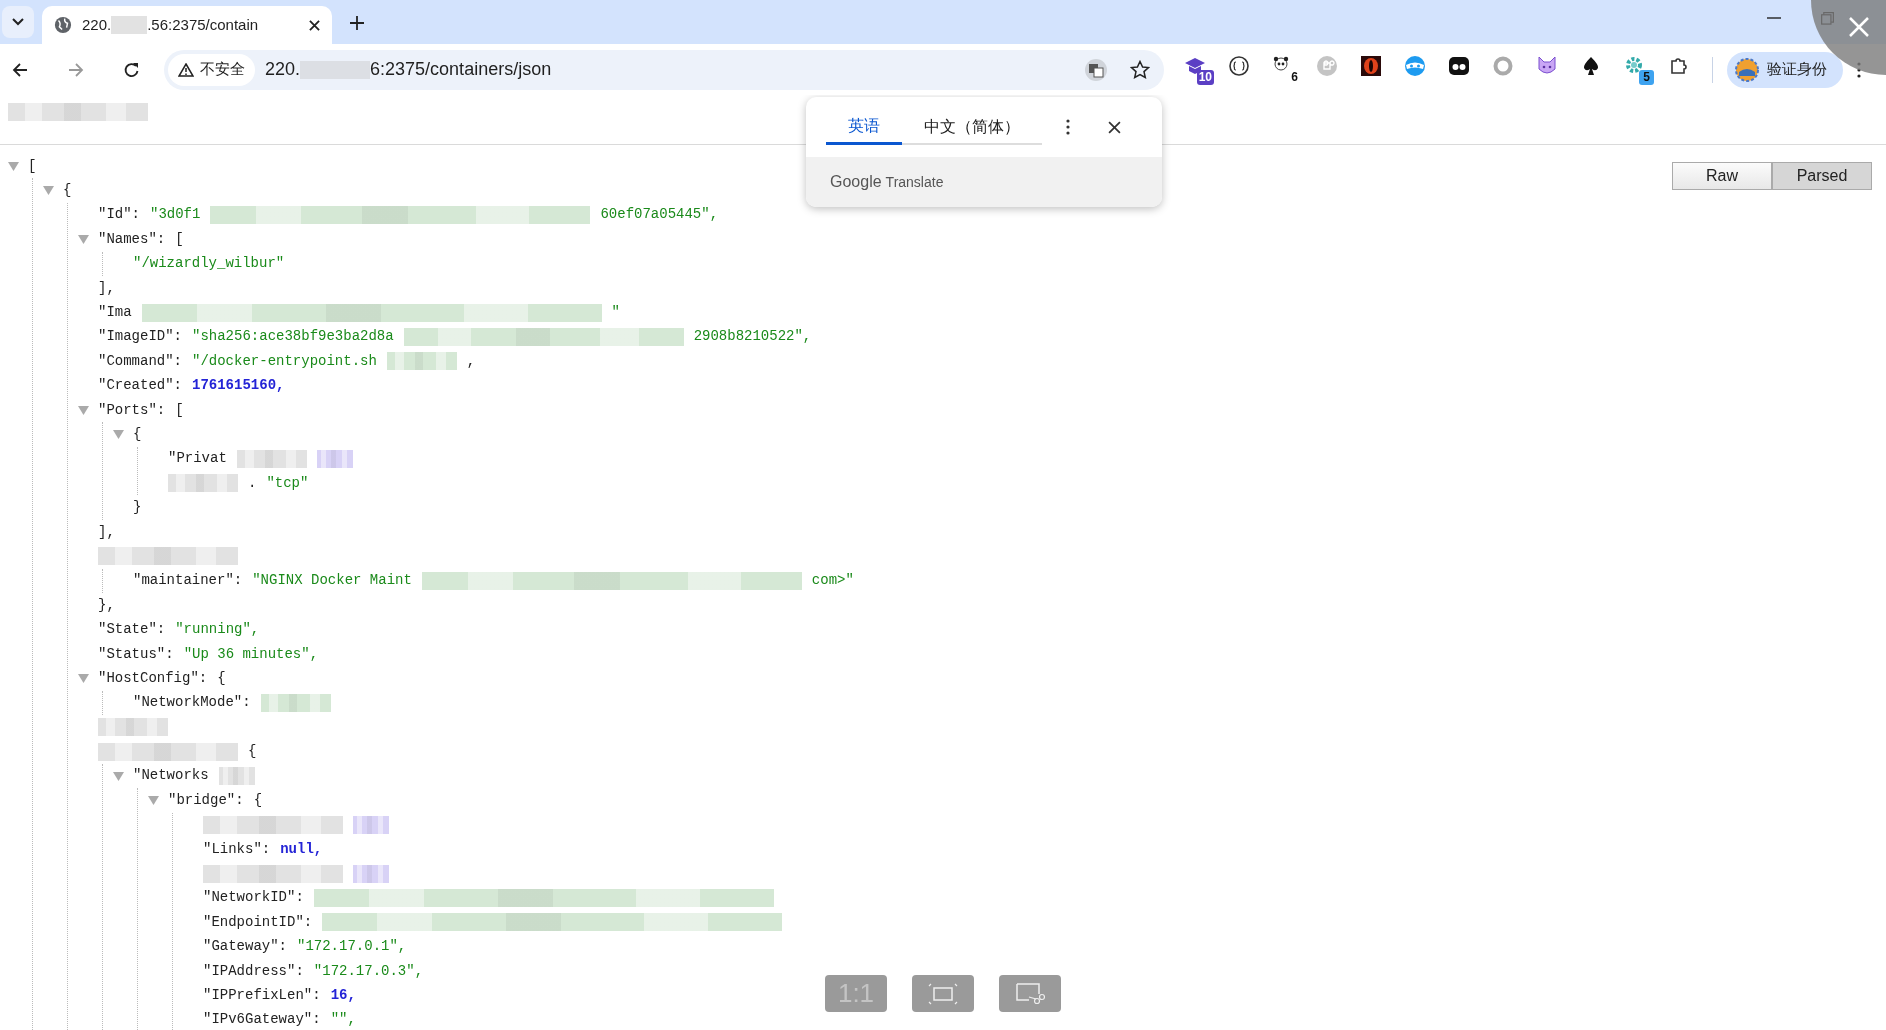  What do you see at coordinates (132, 630) in the screenshot?
I see `json-key: "State":` at bounding box center [132, 630].